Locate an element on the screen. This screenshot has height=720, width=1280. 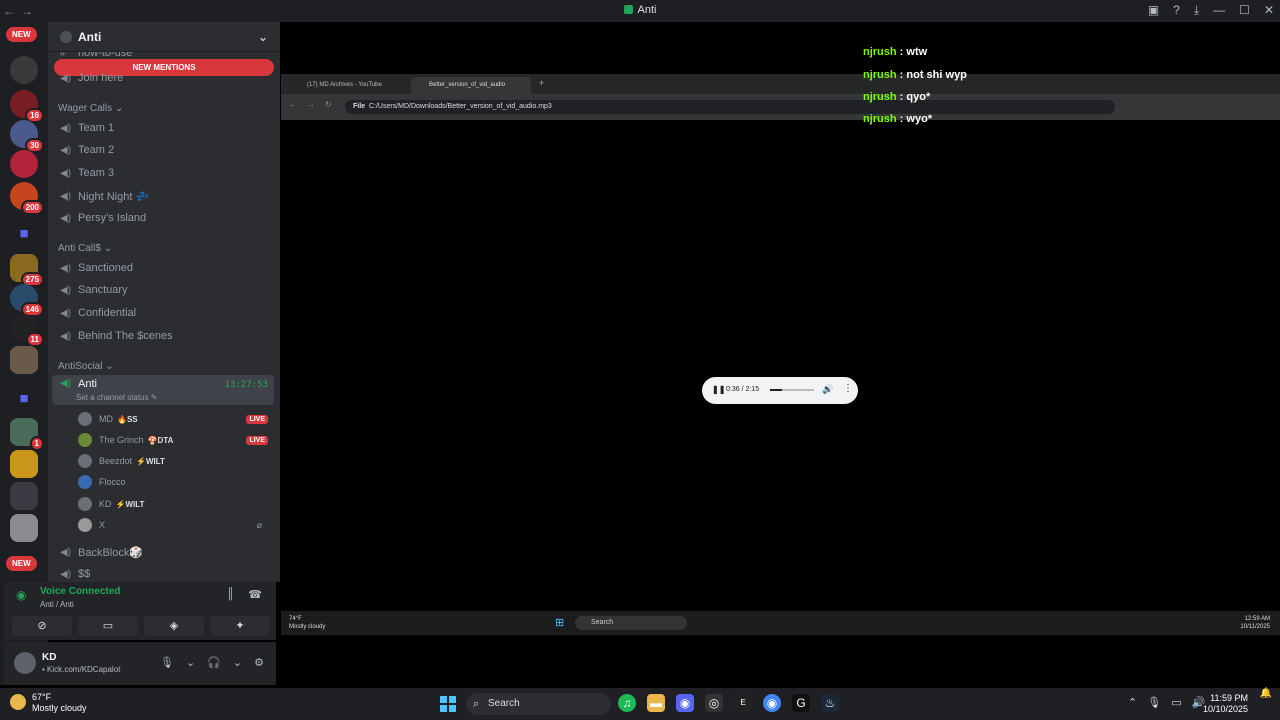
channel-anti-active: ◀) Anti 13:27:53 Set a channel status ✎ is located at coordinates (163, 390).